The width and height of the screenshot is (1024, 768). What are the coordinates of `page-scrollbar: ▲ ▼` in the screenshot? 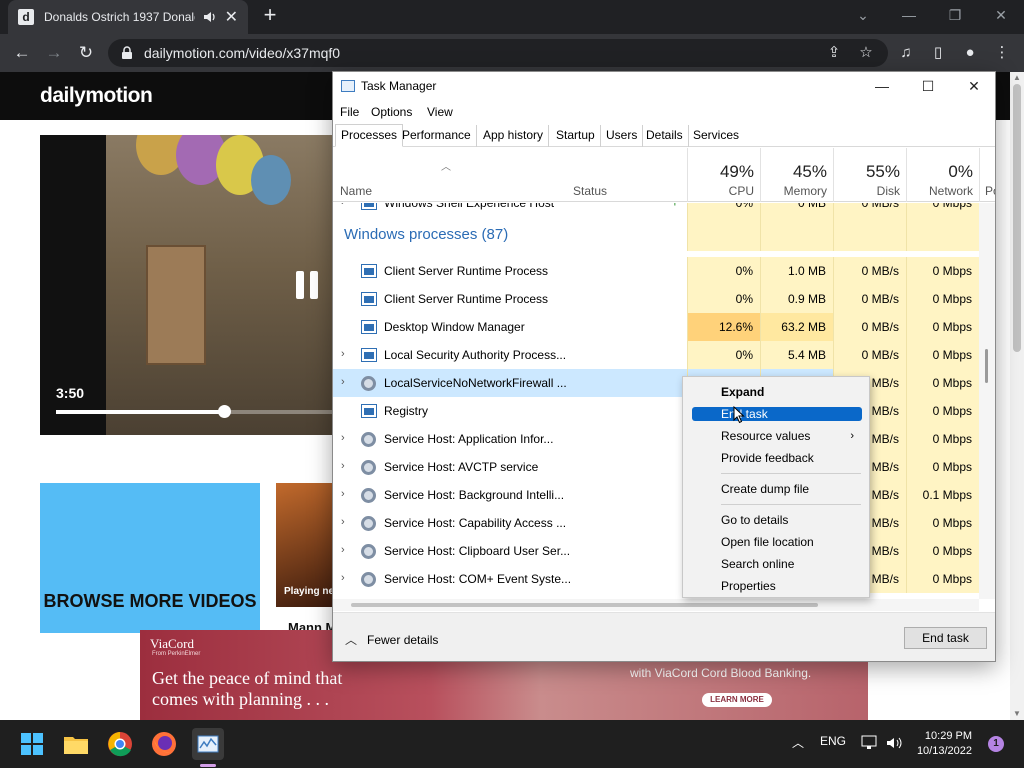 It's located at (1017, 396).